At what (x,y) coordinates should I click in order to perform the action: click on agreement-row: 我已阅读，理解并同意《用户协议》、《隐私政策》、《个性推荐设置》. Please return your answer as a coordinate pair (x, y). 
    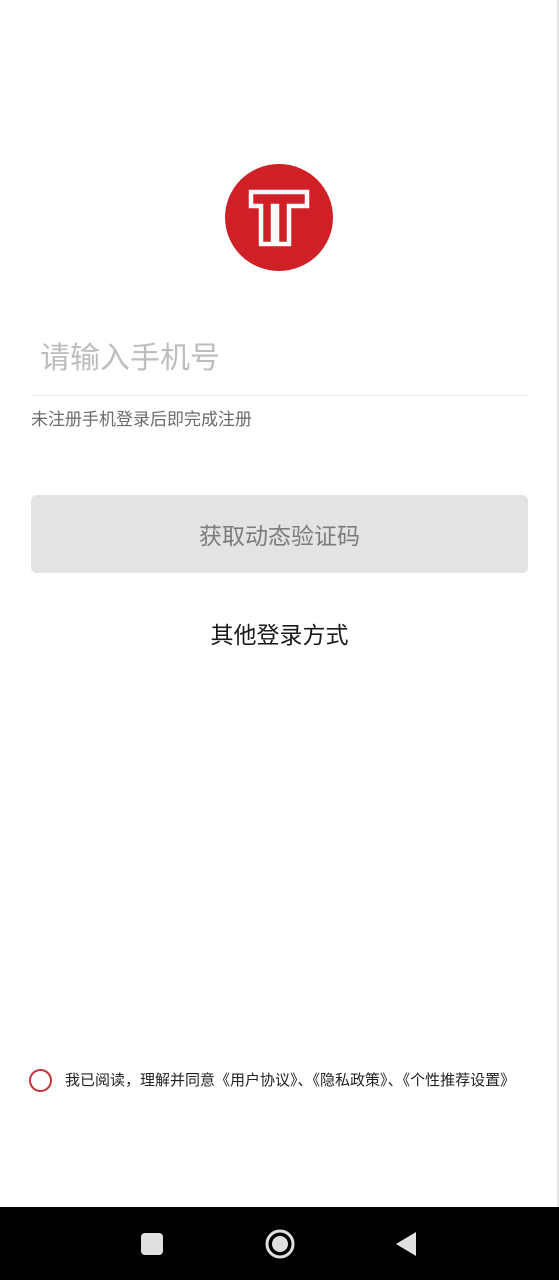
    Looking at the image, I should click on (281, 1080).